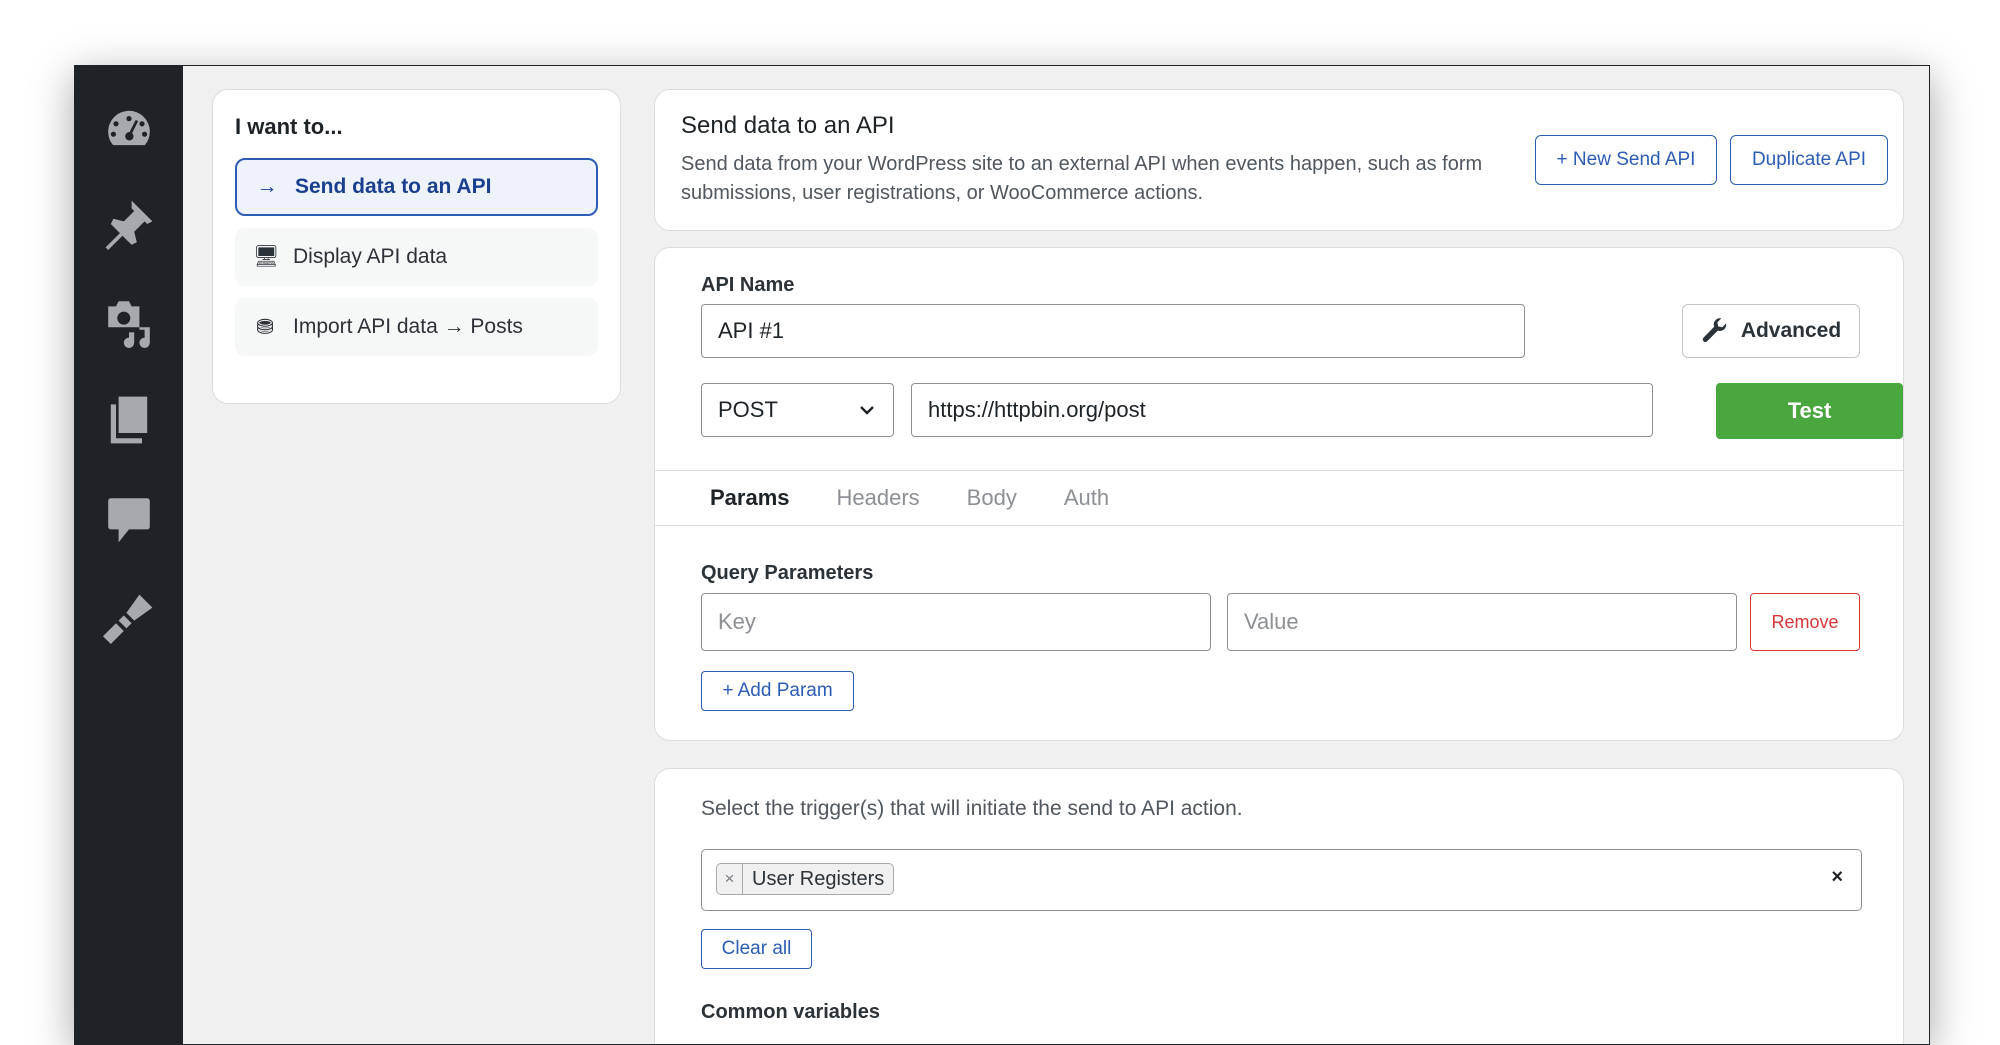  I want to click on remove-param-button: Remove, so click(1805, 622).